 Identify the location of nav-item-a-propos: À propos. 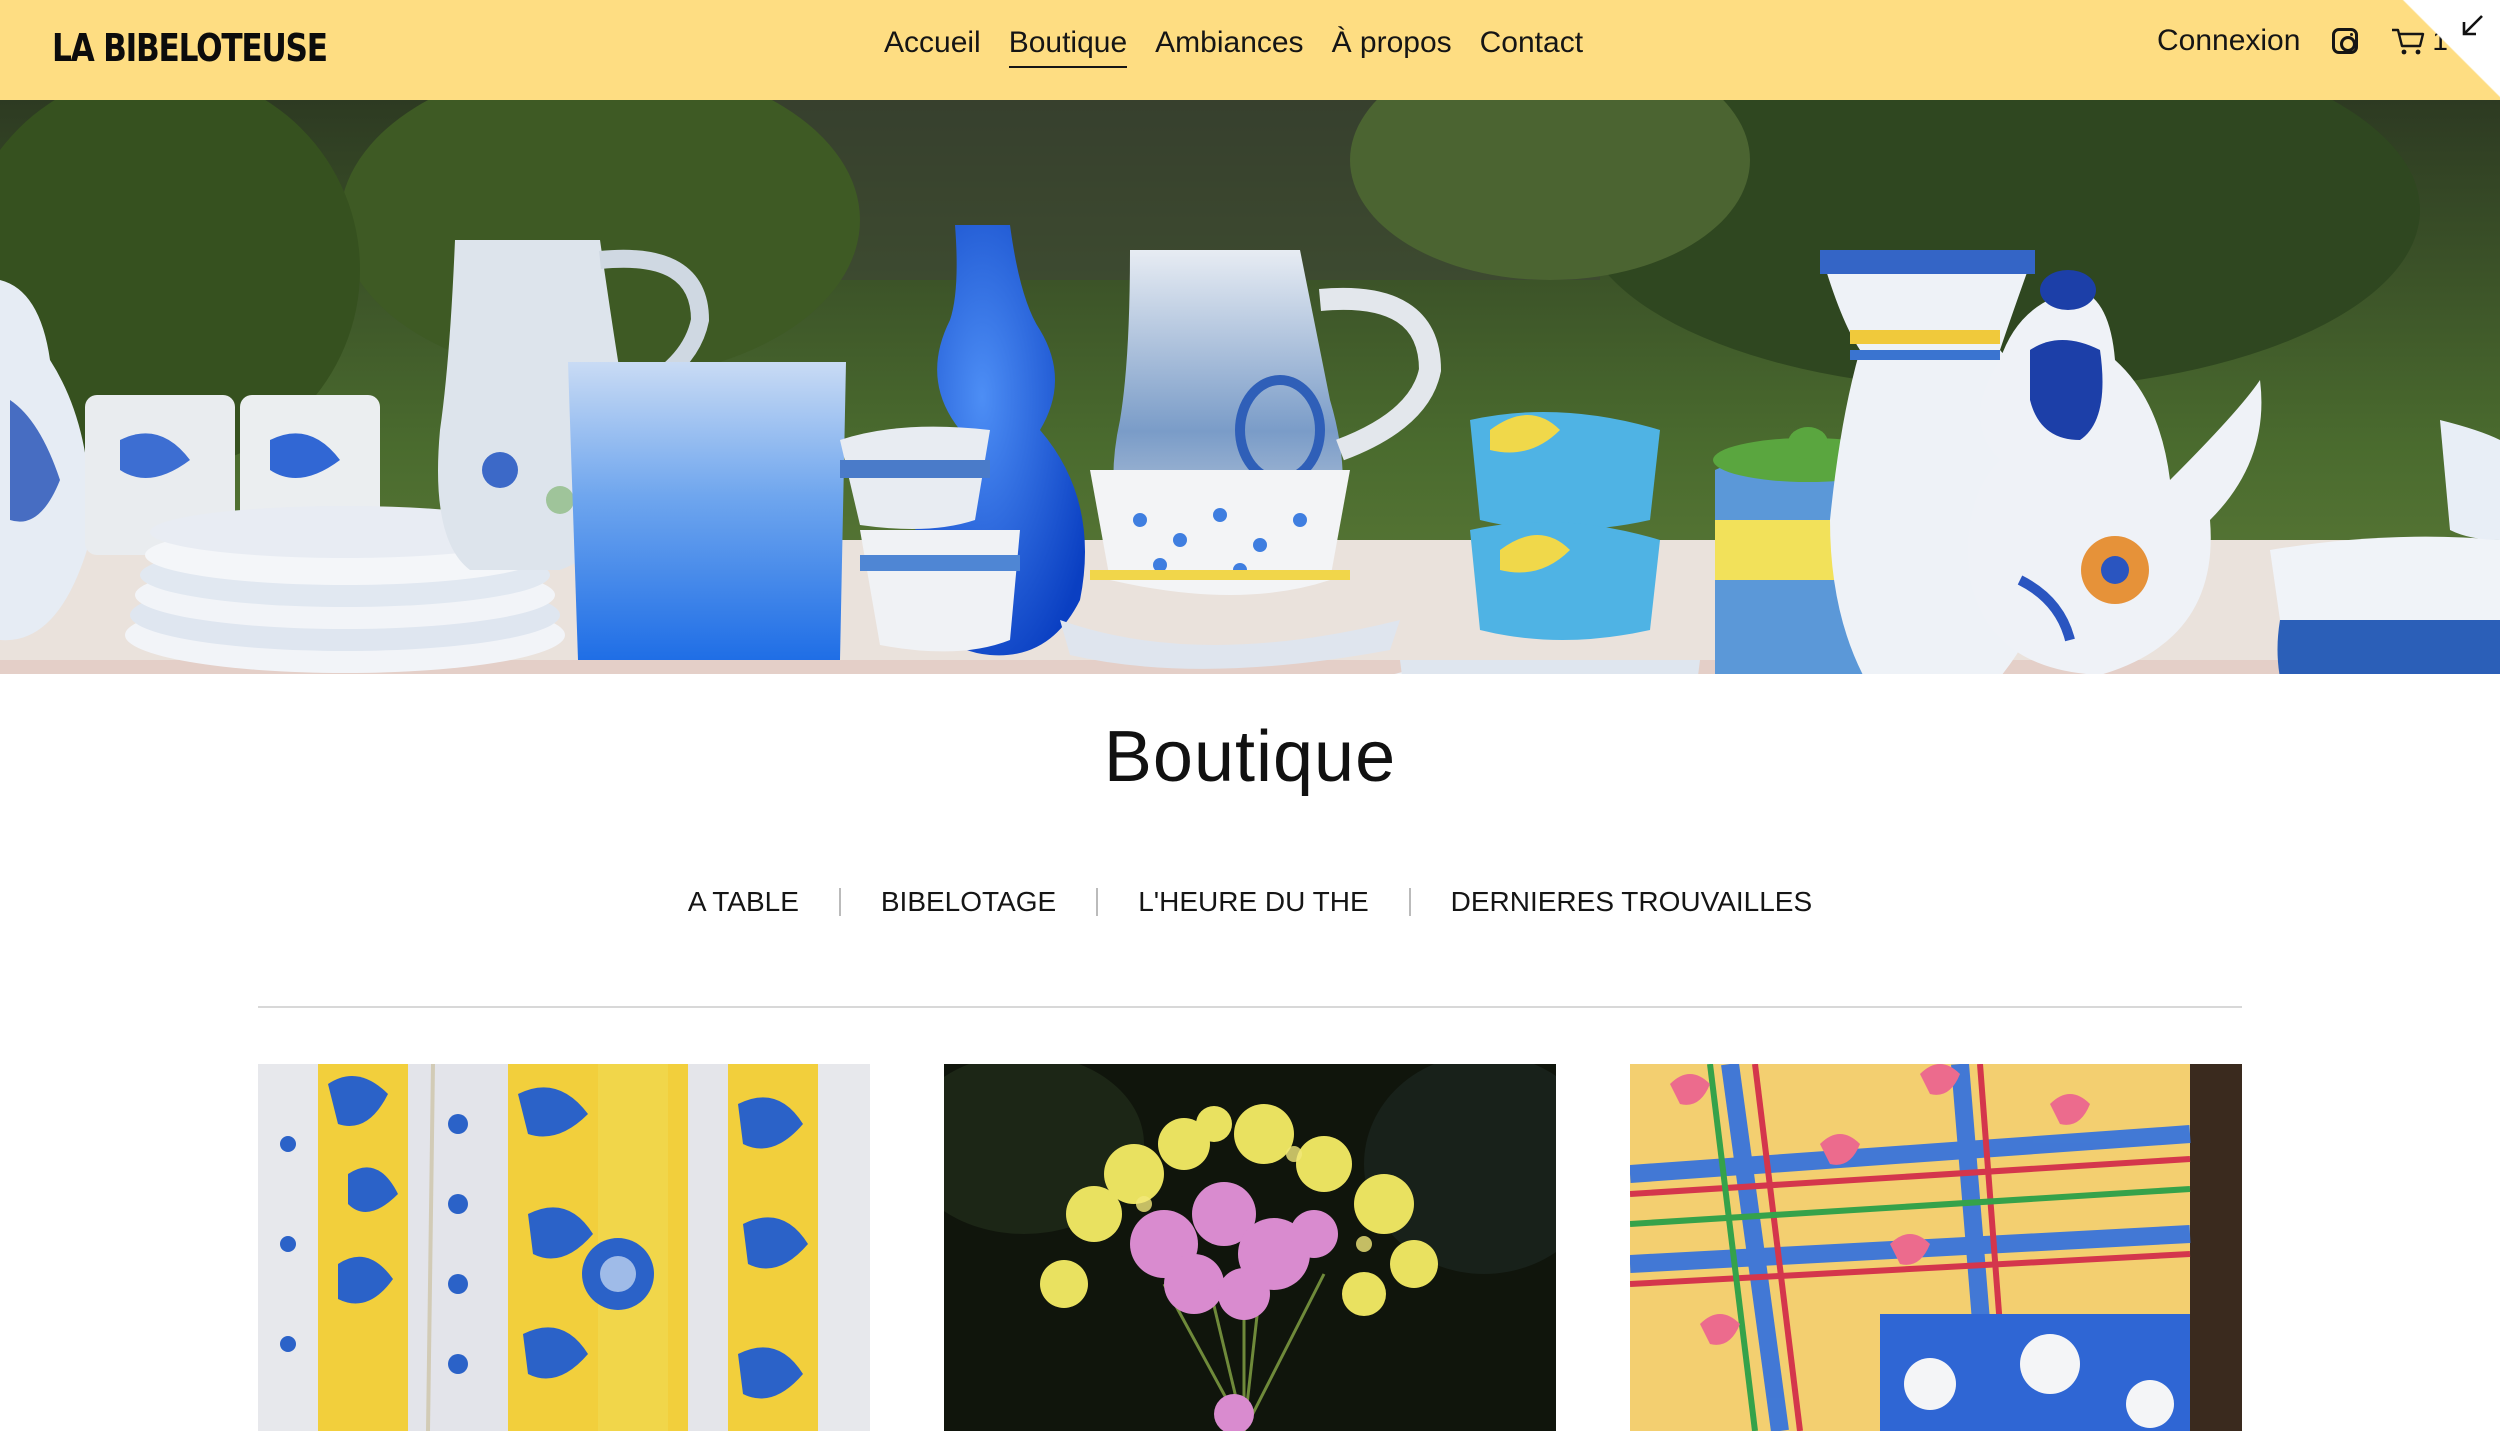
(1392, 47).